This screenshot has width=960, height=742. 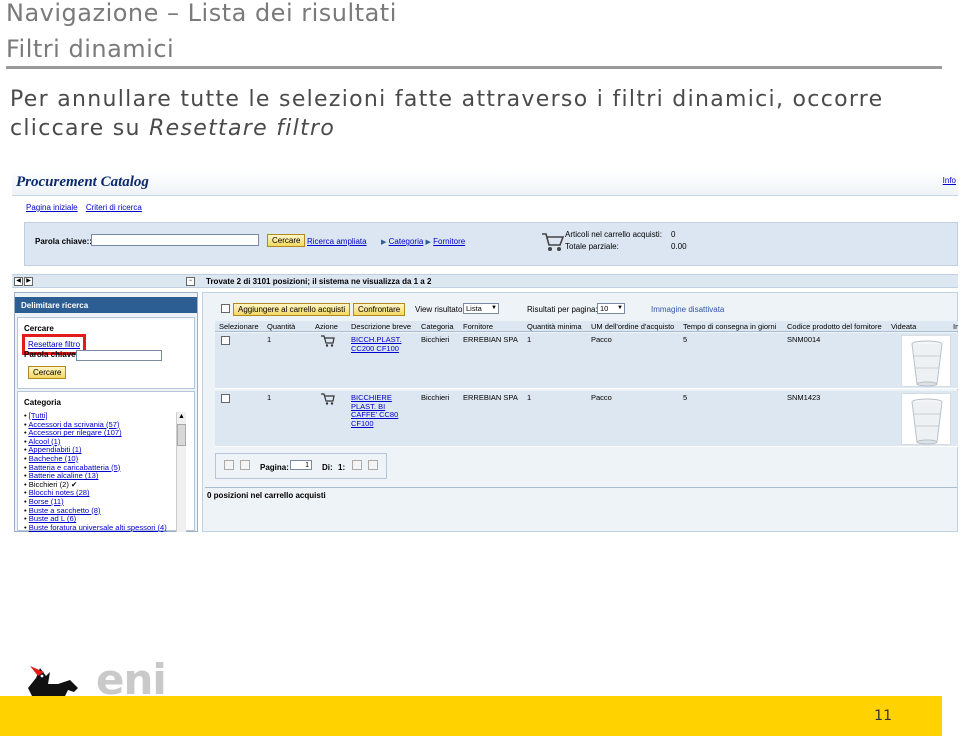 I want to click on chevron-right-icon: ▶, so click(x=428, y=242).